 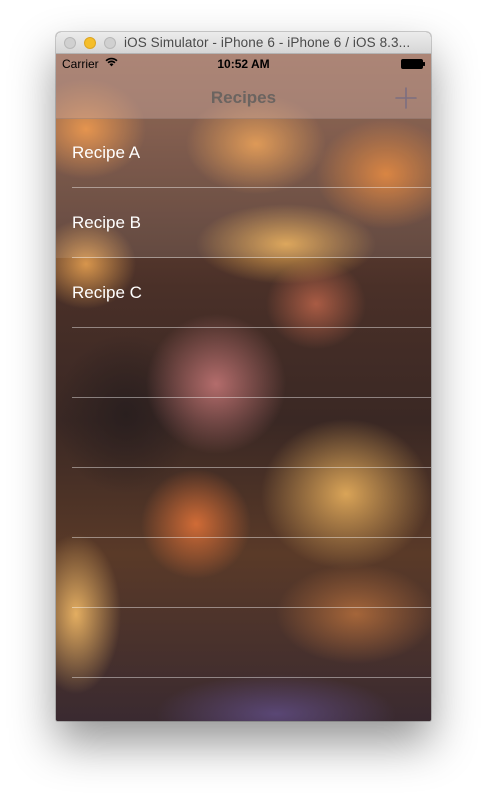 What do you see at coordinates (107, 292) in the screenshot?
I see `recipe-row-label: Recipe C` at bounding box center [107, 292].